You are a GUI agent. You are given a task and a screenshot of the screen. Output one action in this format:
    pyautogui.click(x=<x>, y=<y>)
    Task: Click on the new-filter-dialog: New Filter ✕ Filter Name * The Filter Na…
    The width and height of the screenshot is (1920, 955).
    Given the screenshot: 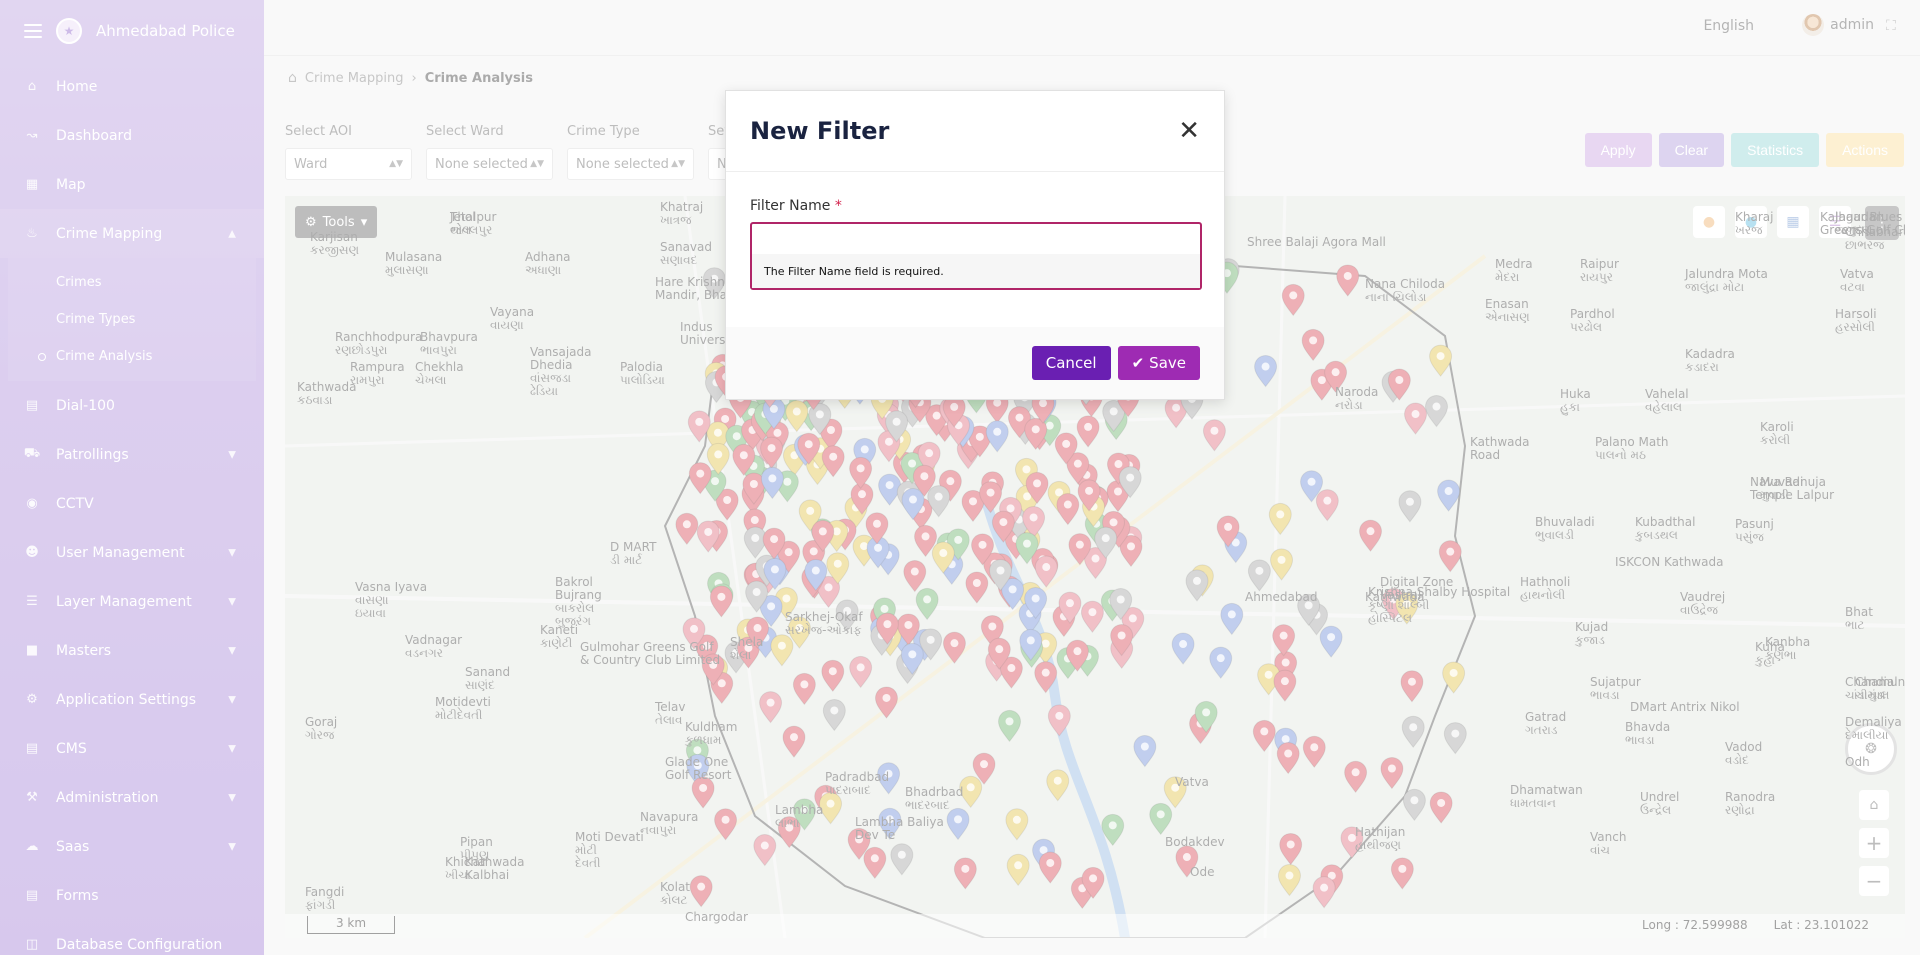 What is the action you would take?
    pyautogui.click(x=975, y=245)
    